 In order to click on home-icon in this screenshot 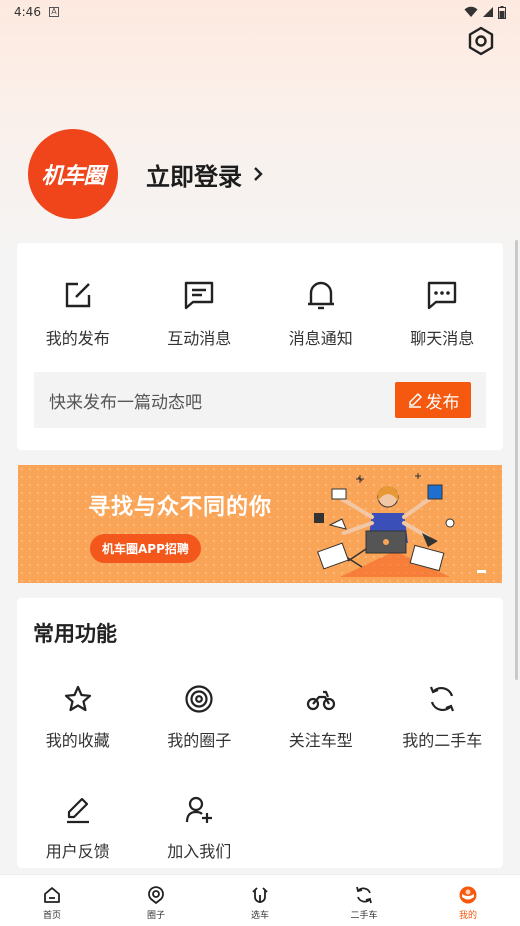, I will do `click(52, 895)`.